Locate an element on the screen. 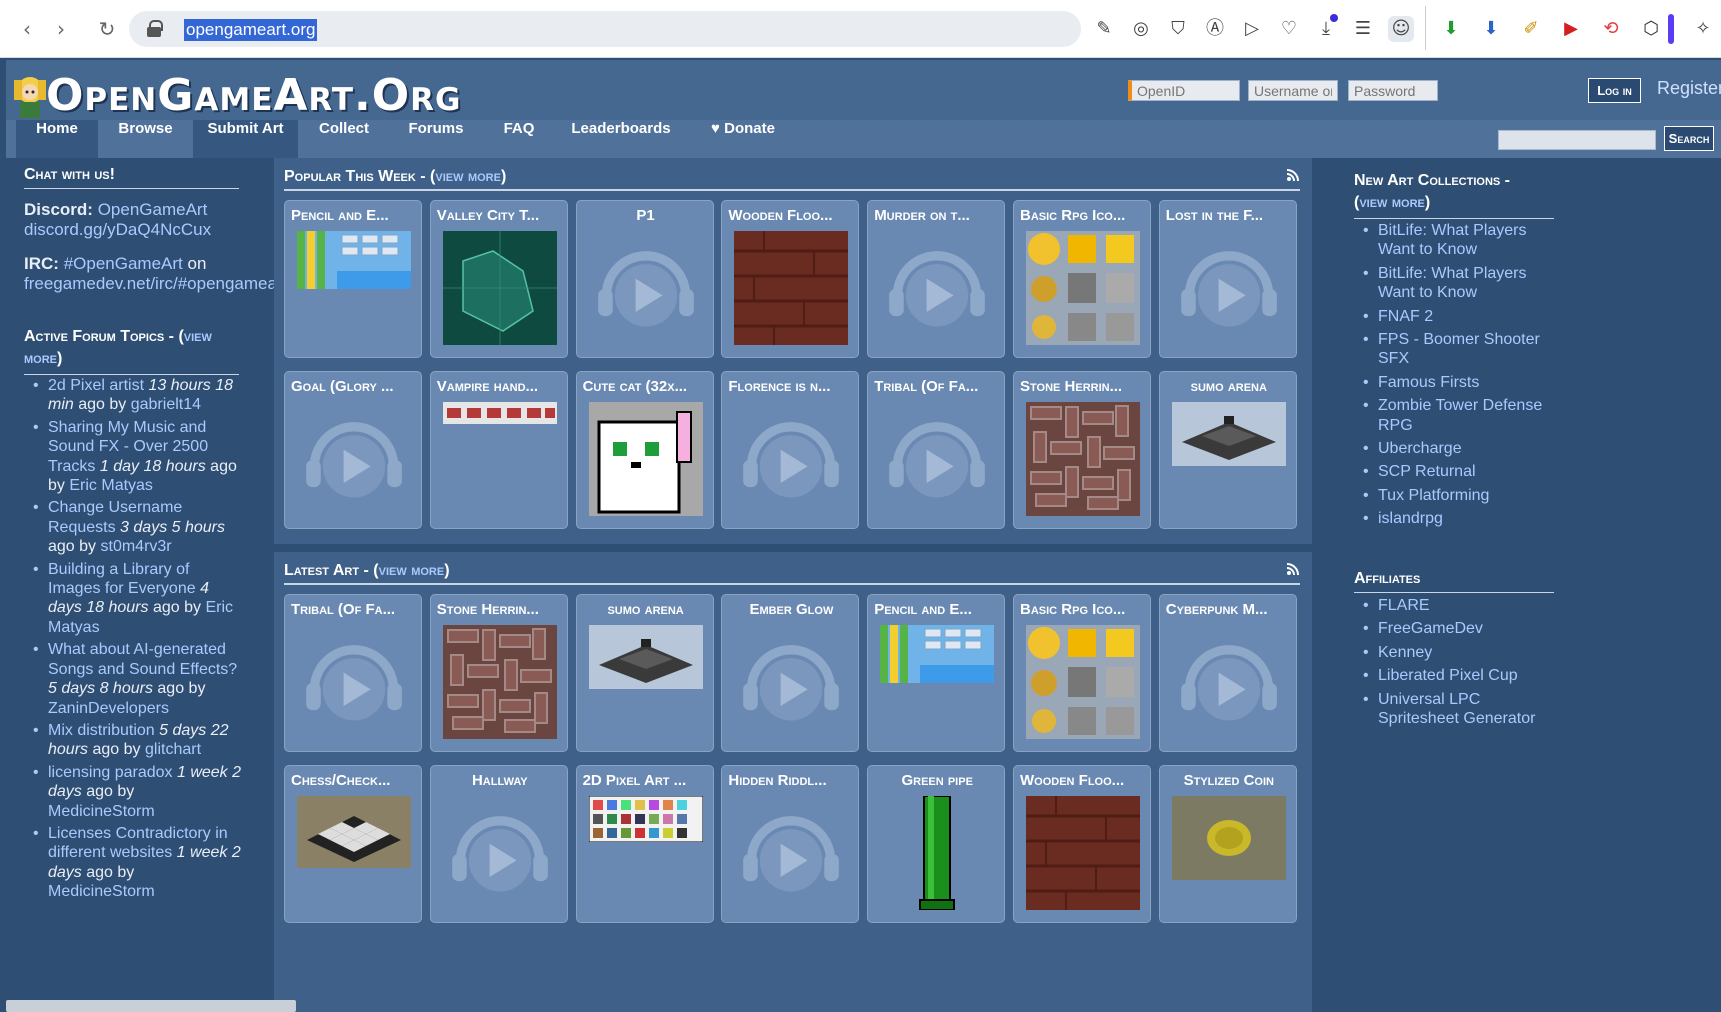 The width and height of the screenshot is (1721, 1012). collection-link: islandrpg is located at coordinates (1410, 518).